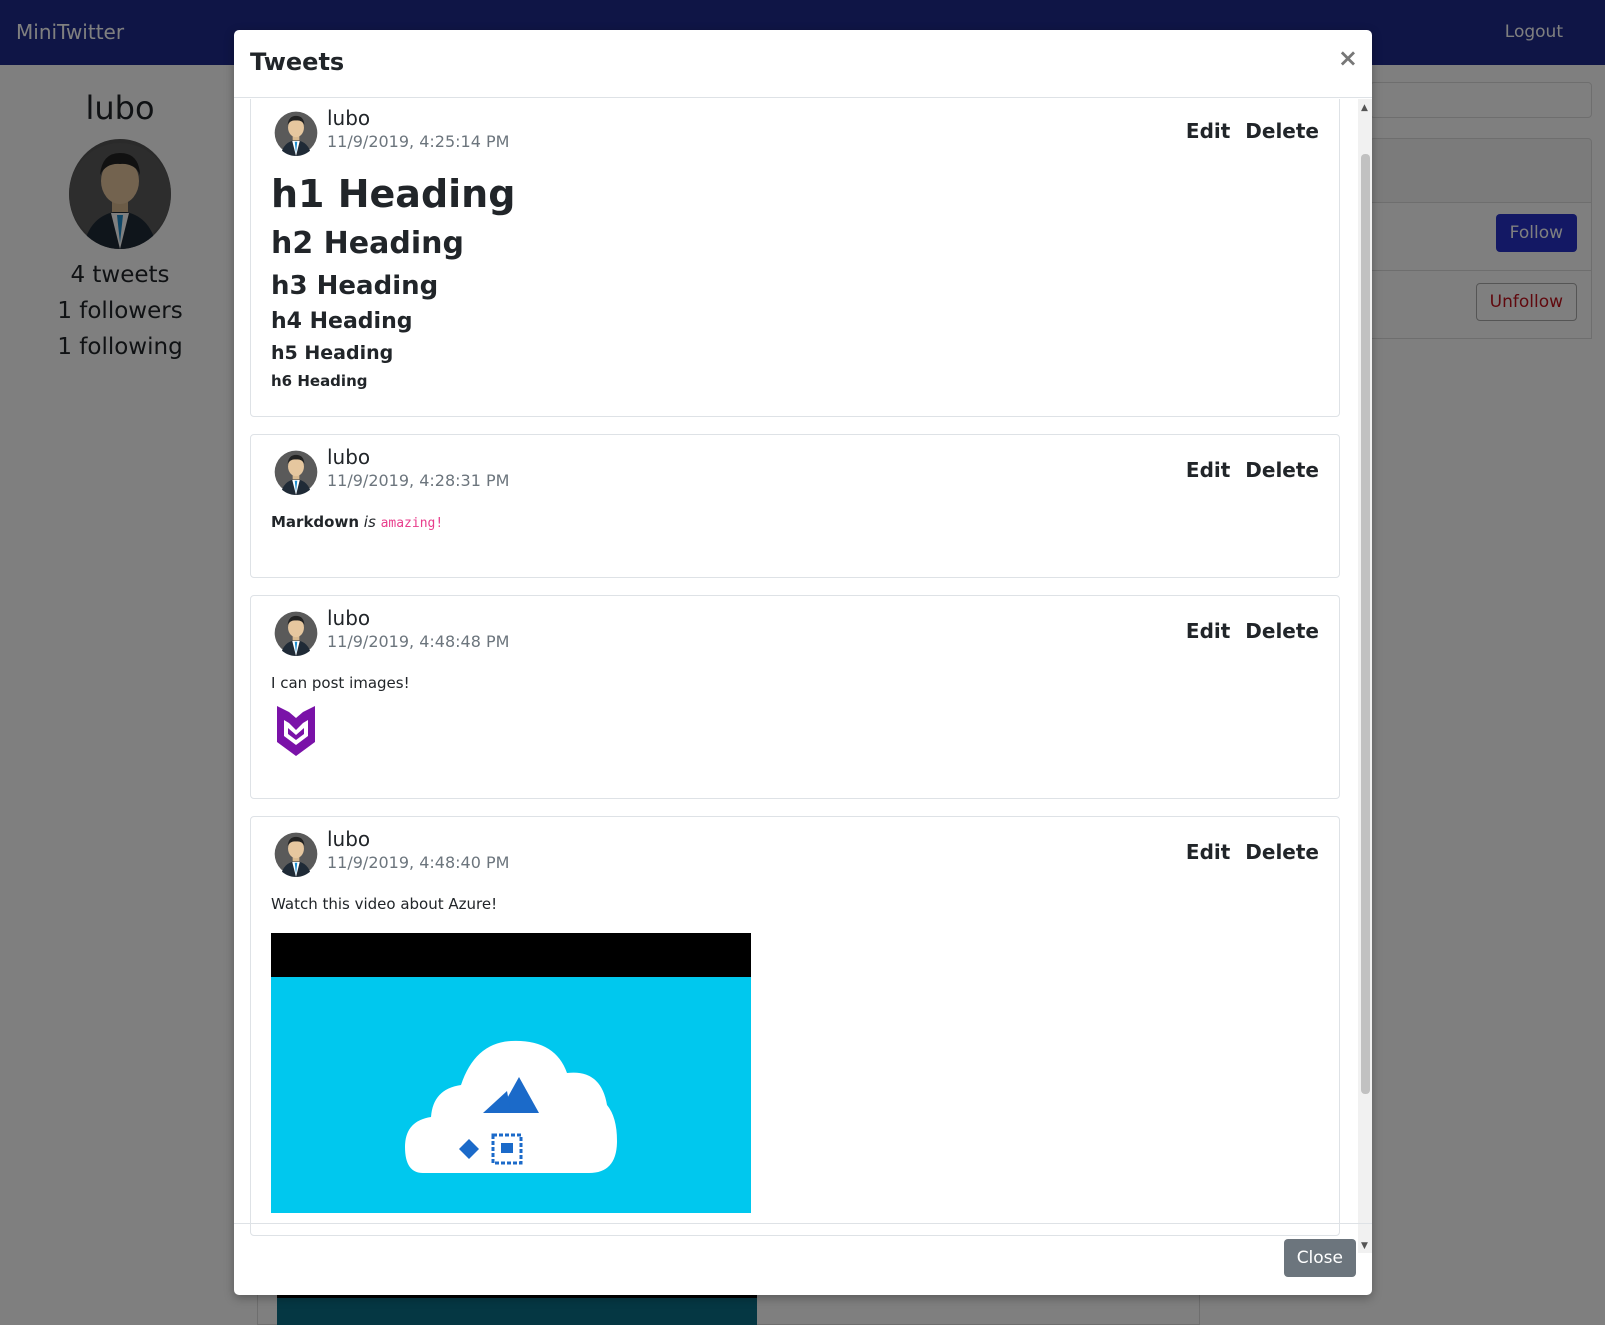 Image resolution: width=1605 pixels, height=1325 pixels. I want to click on heading-4: h4 Heading, so click(342, 321).